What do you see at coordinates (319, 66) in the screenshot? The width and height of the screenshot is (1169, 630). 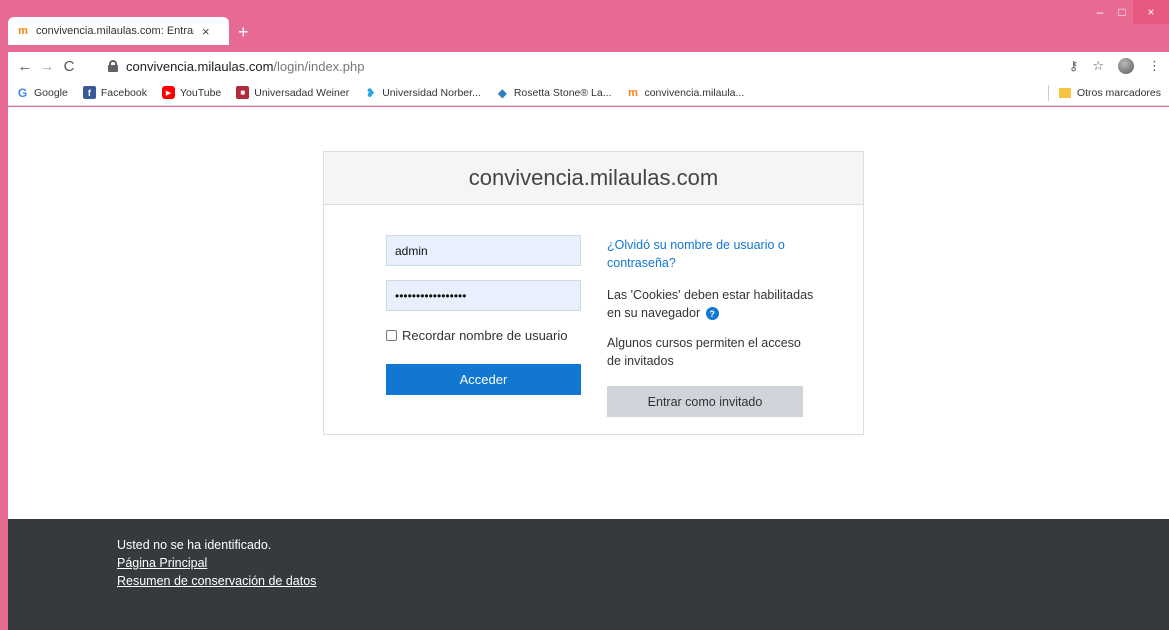 I see `url-path: /login/index.php` at bounding box center [319, 66].